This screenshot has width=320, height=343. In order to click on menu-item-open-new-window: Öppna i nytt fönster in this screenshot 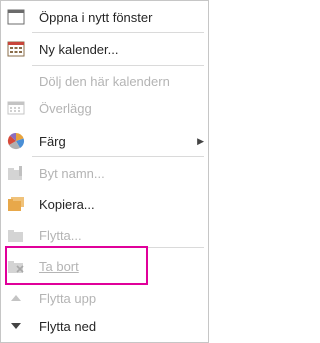, I will do `click(104, 17)`.